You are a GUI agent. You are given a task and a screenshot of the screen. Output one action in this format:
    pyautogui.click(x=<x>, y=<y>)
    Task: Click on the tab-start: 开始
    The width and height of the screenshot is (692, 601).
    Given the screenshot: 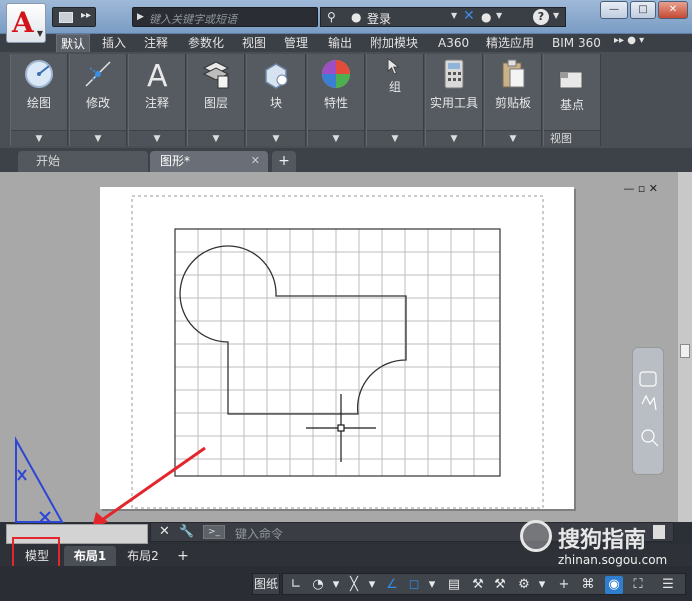 What is the action you would take?
    pyautogui.click(x=83, y=161)
    